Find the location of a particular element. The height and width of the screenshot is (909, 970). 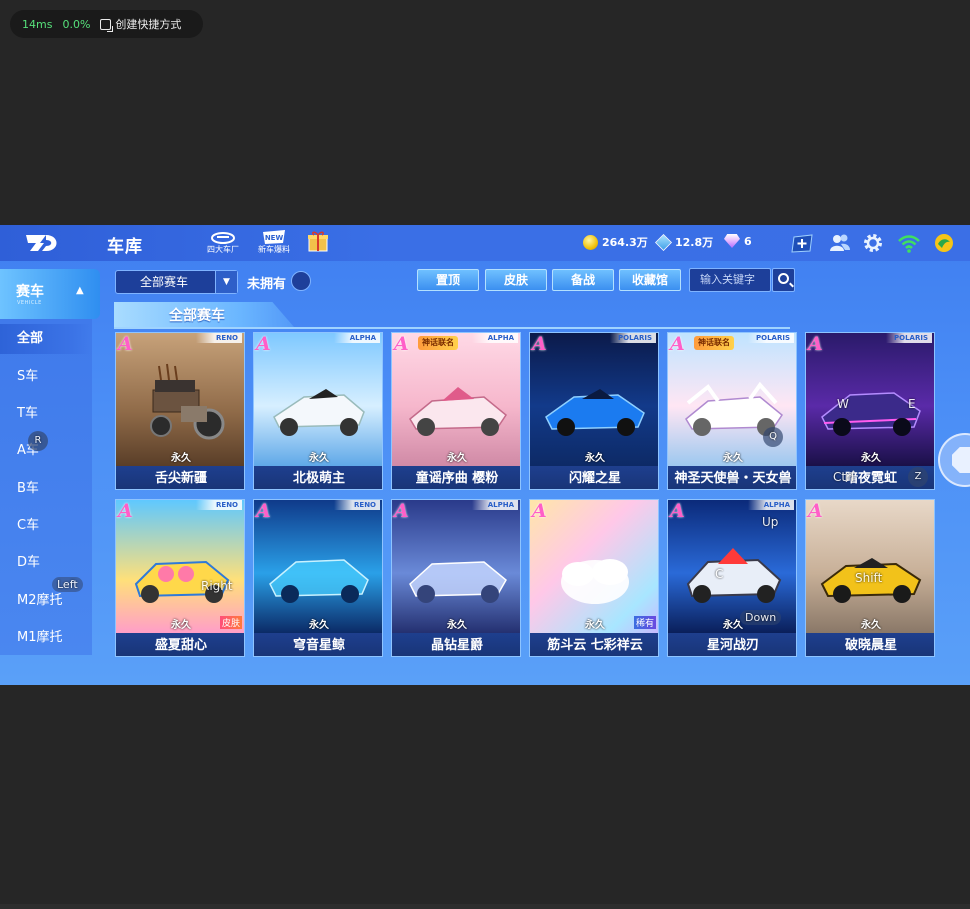

car-card: A RENO 永久 穹音星鲸 is located at coordinates (318, 578).